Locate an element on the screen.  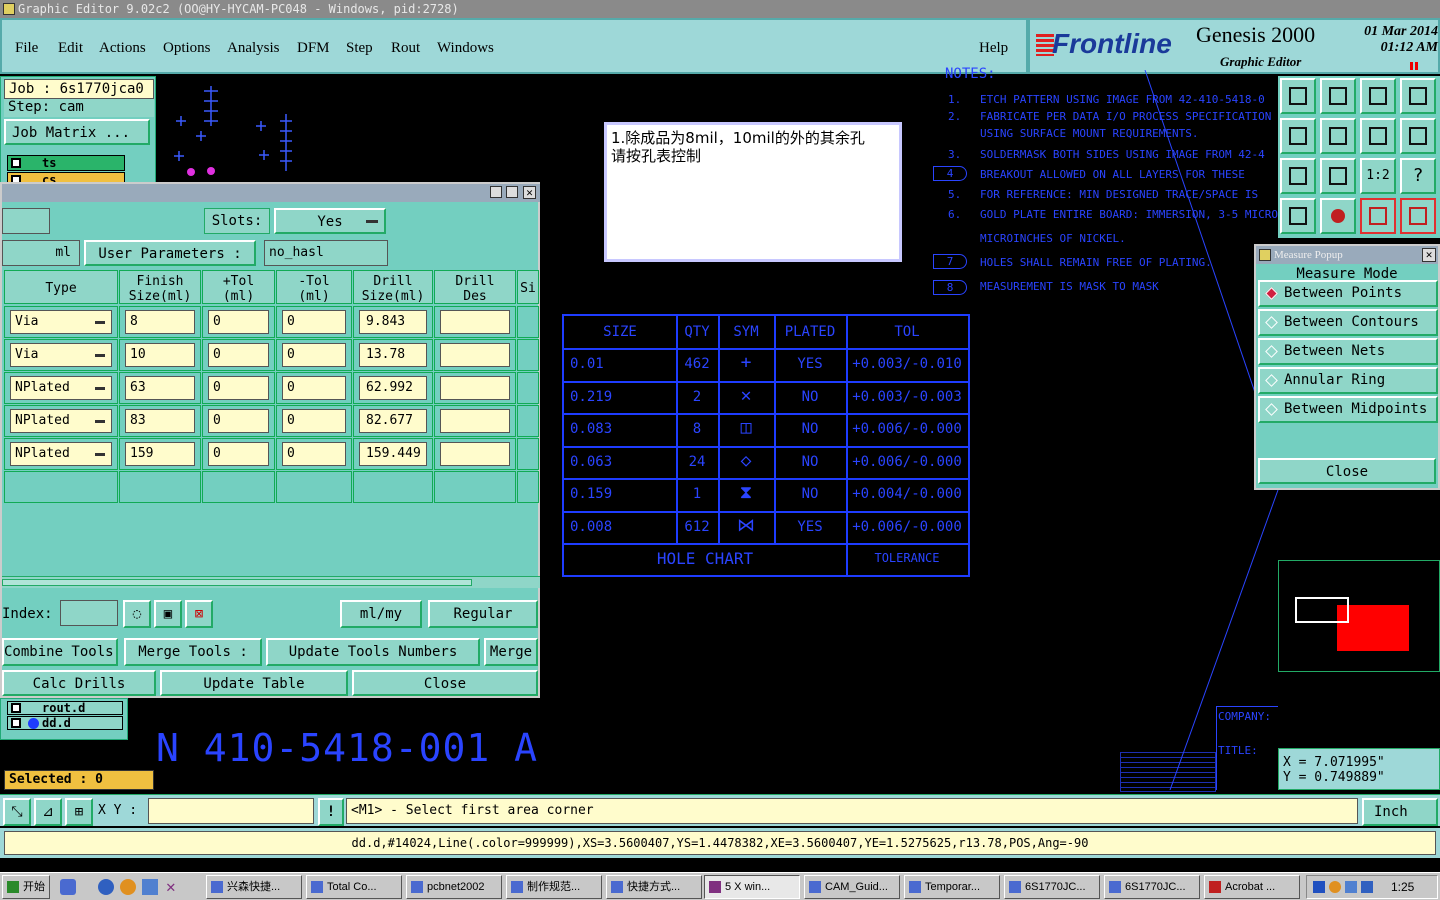
genesis-quick-icon: ✕ is located at coordinates (171, 886).